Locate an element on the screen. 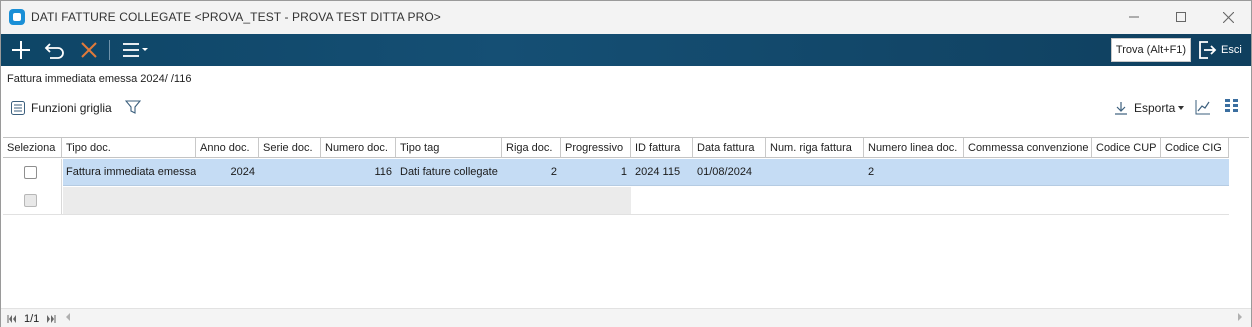  column-header-id-fattura: ID fattura is located at coordinates (662, 148).